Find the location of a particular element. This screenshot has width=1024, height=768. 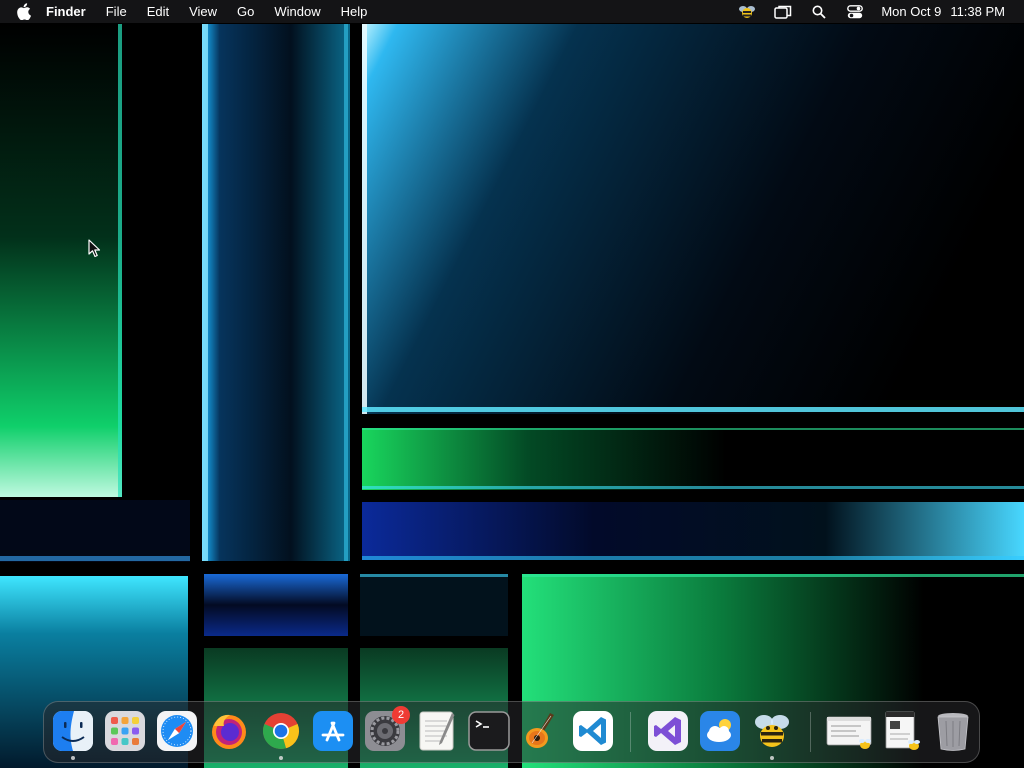

notification-badge: 2 is located at coordinates (401, 715).